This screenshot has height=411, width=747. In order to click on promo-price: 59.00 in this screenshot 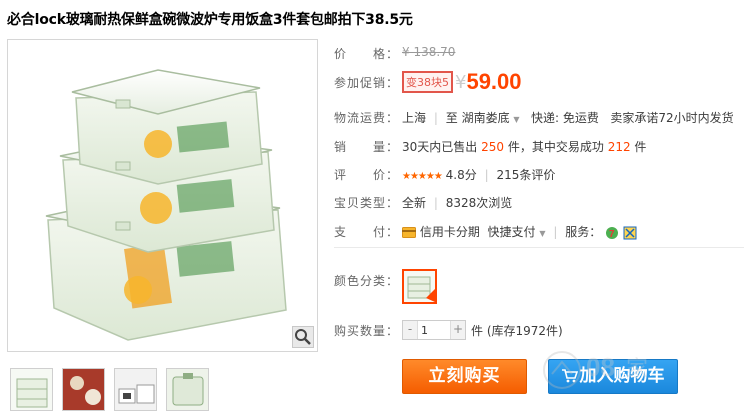, I will do `click(494, 81)`.